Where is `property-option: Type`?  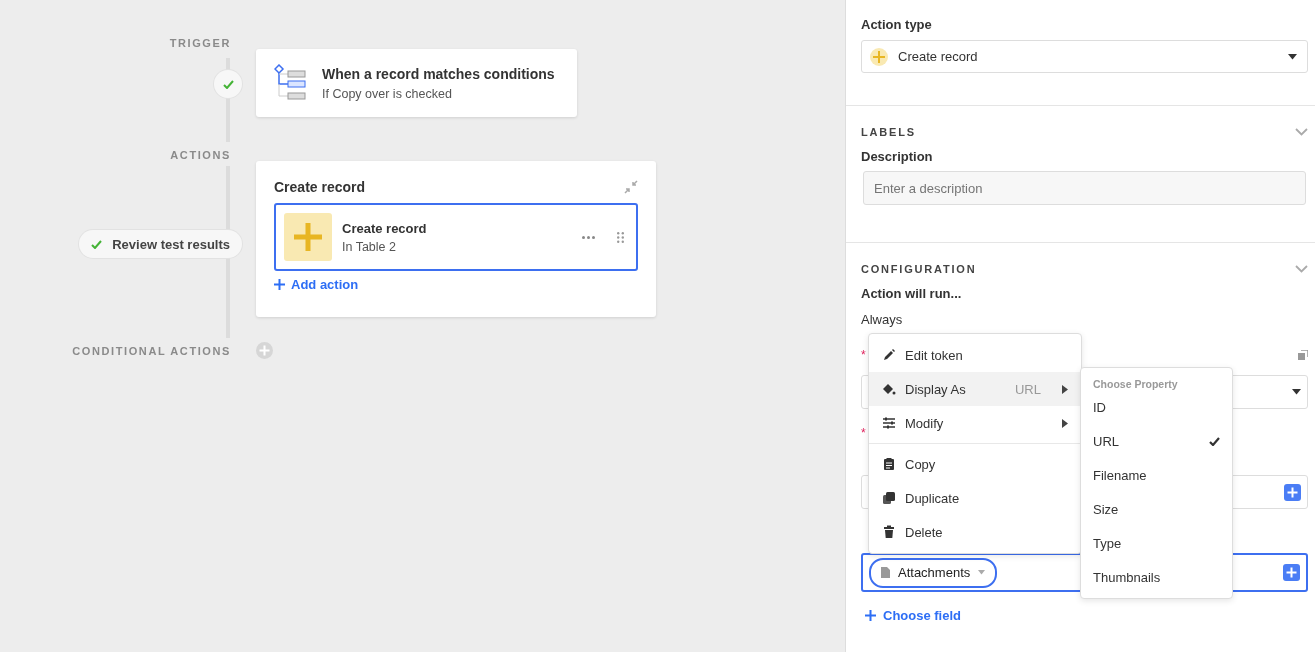
property-option: Type is located at coordinates (1156, 543).